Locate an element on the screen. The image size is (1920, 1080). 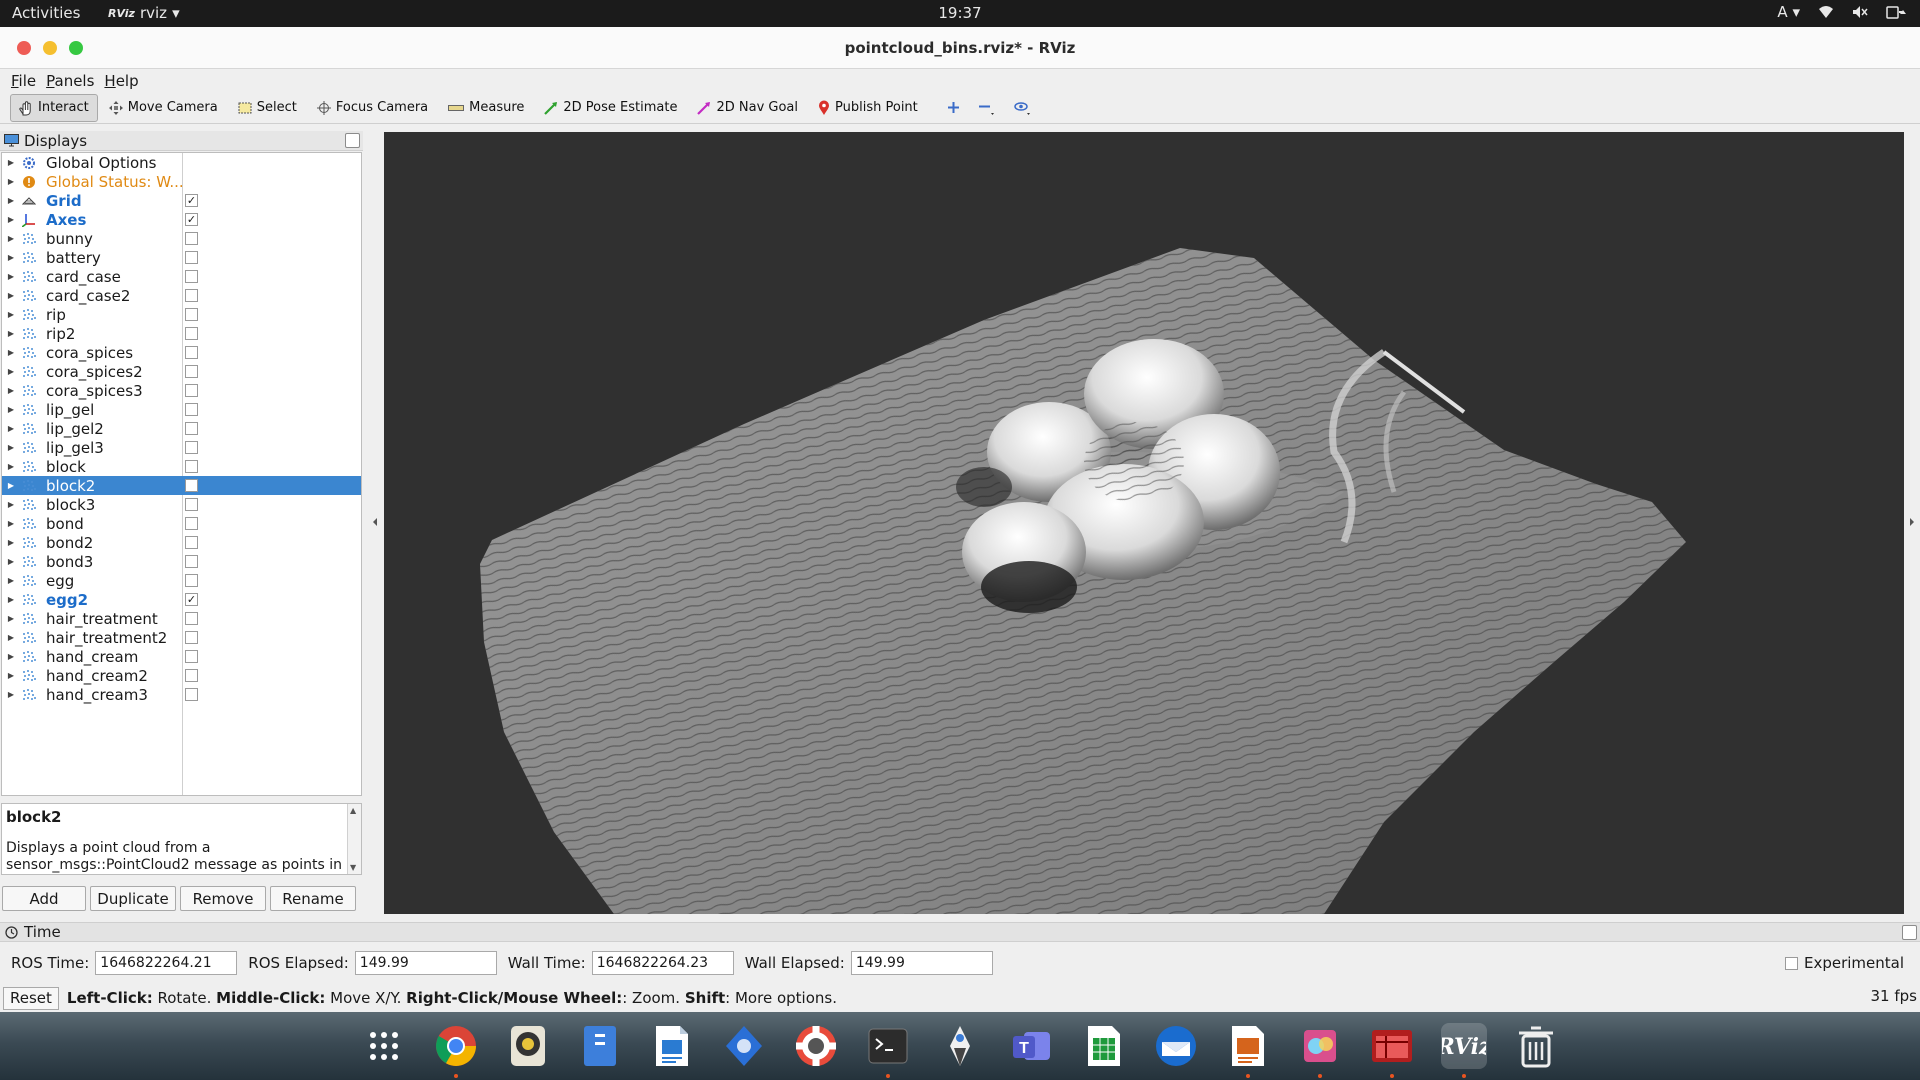
pose-estimate-tool-button: 2D Pose Estimate is located at coordinates (610, 108).